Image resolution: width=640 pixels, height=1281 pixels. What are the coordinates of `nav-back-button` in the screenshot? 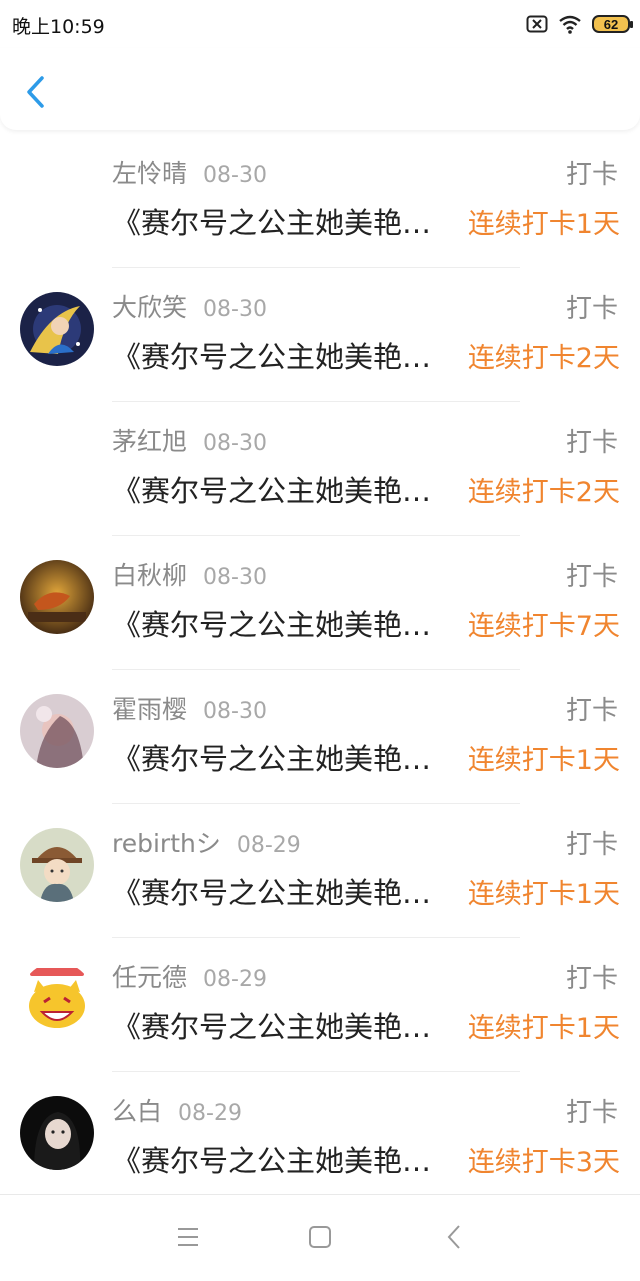 It's located at (454, 1237).